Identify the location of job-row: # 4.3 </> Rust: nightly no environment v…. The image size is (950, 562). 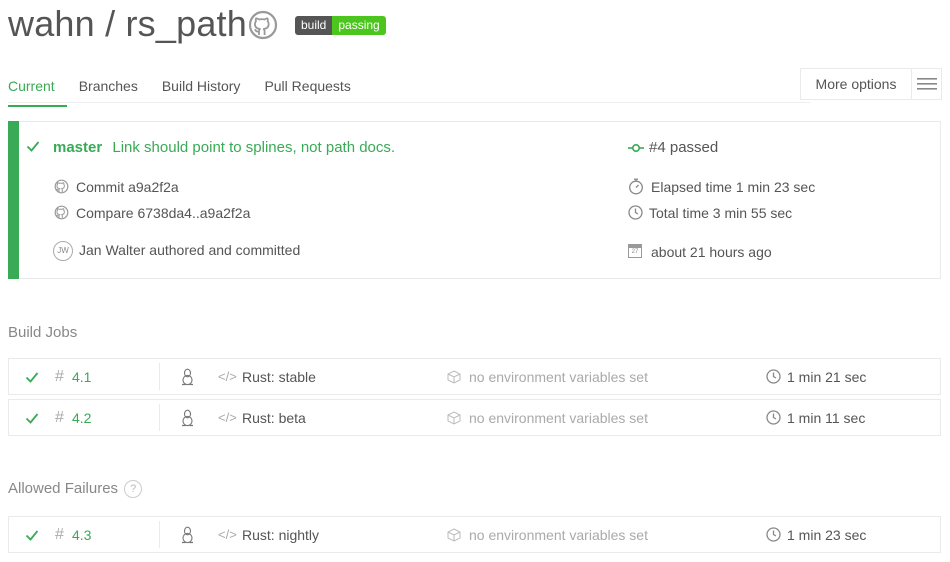
(474, 534).